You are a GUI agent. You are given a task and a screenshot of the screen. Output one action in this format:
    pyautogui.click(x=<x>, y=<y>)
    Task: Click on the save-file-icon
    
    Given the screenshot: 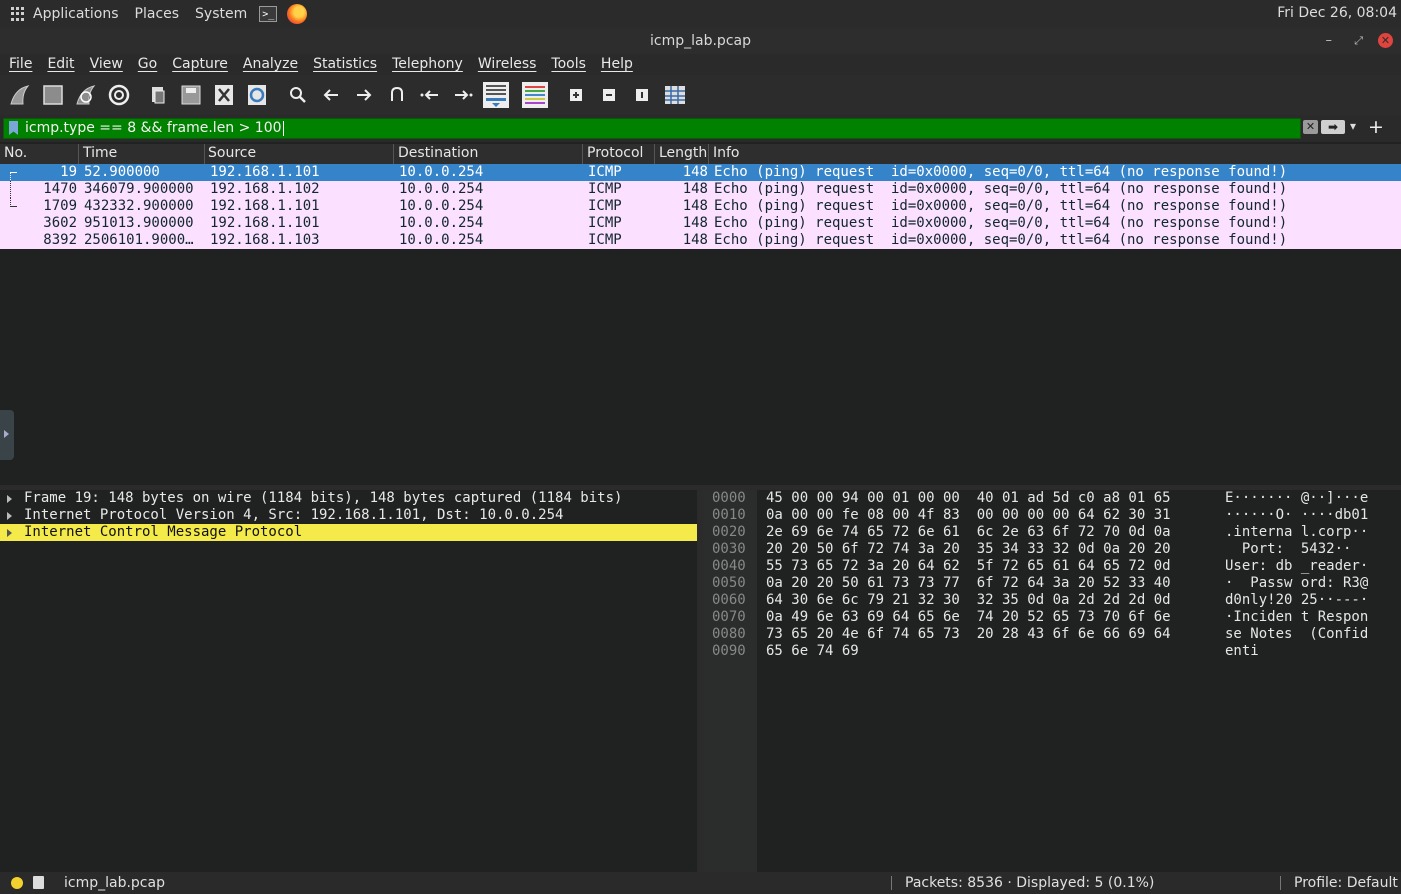 What is the action you would take?
    pyautogui.click(x=191, y=95)
    